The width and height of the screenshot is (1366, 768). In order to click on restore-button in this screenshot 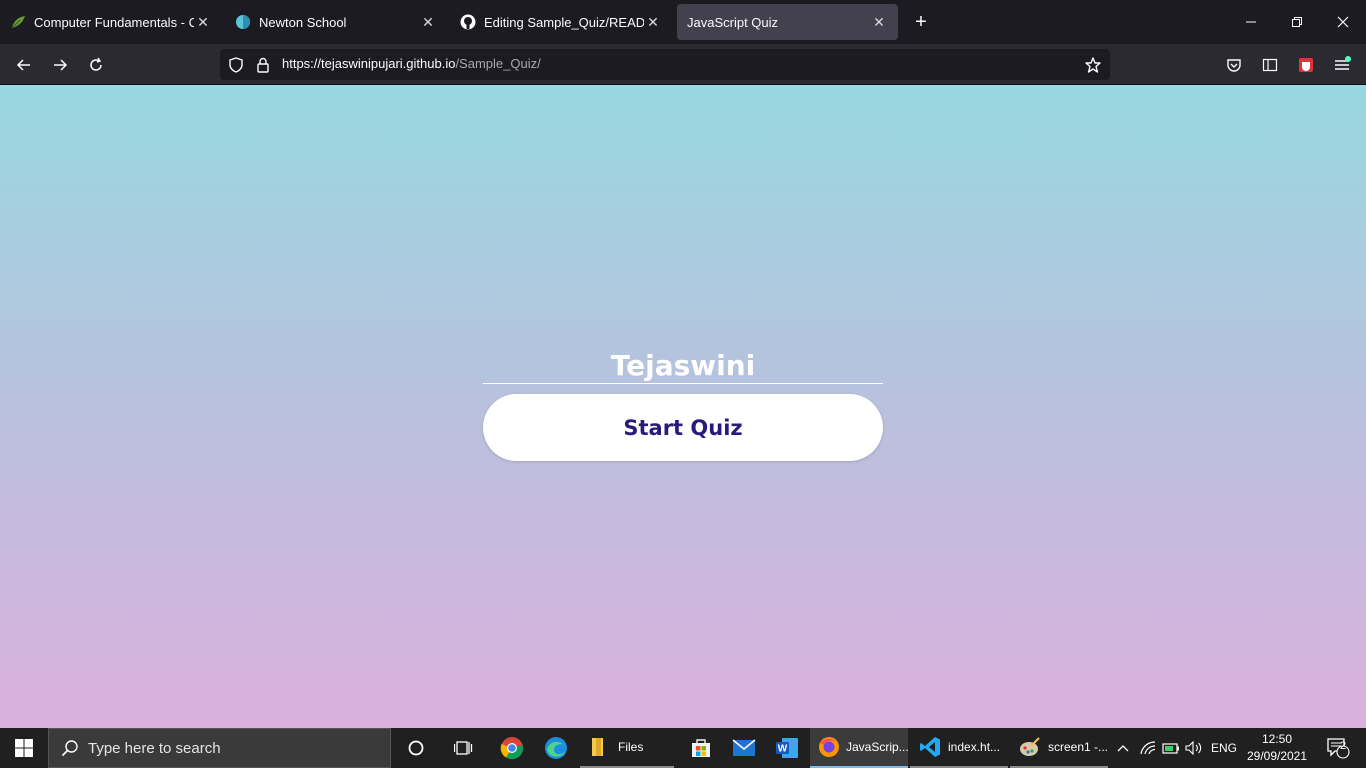, I will do `click(1297, 22)`.